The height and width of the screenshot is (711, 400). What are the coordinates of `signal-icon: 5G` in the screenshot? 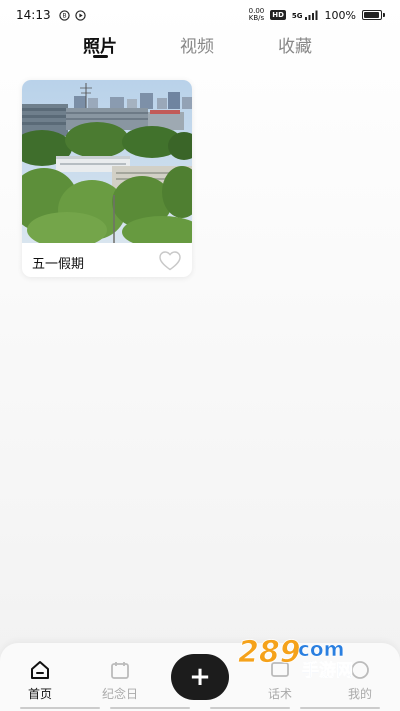 It's located at (305, 15).